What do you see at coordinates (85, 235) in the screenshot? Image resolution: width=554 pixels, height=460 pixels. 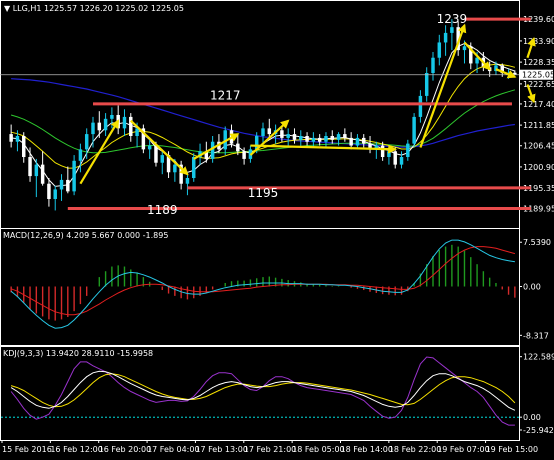 I see `macd-title: MACD(12,26,9) 4.209 5.667 0.000 -1.895` at bounding box center [85, 235].